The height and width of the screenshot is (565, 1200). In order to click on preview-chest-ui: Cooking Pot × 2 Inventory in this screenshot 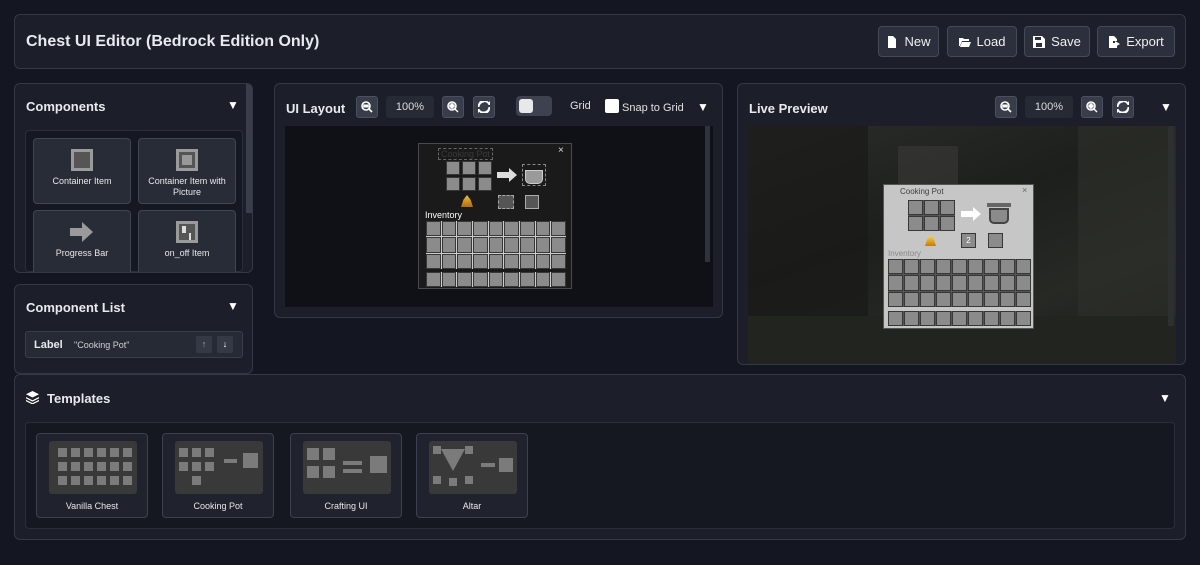, I will do `click(958, 256)`.